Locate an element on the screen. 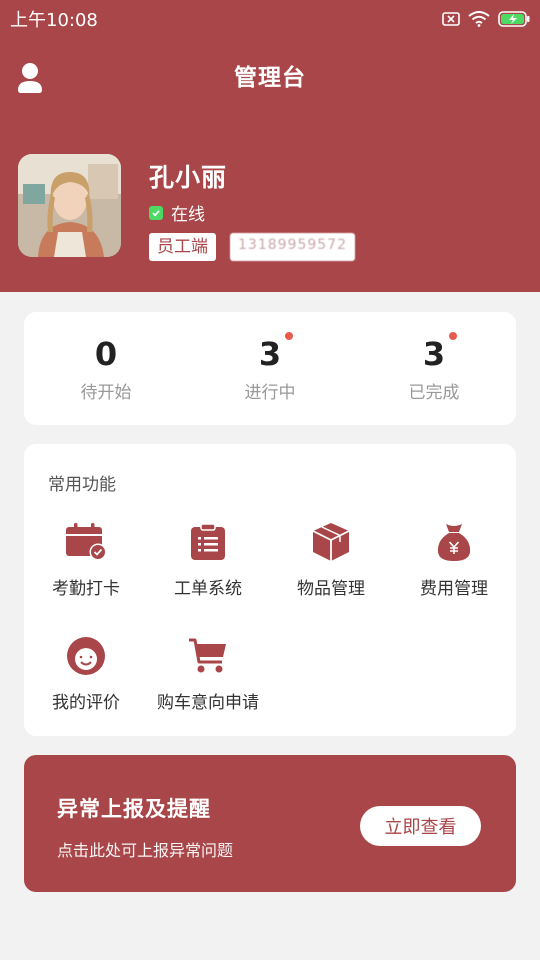 The image size is (540, 960). notification-muted-icon is located at coordinates (451, 19).